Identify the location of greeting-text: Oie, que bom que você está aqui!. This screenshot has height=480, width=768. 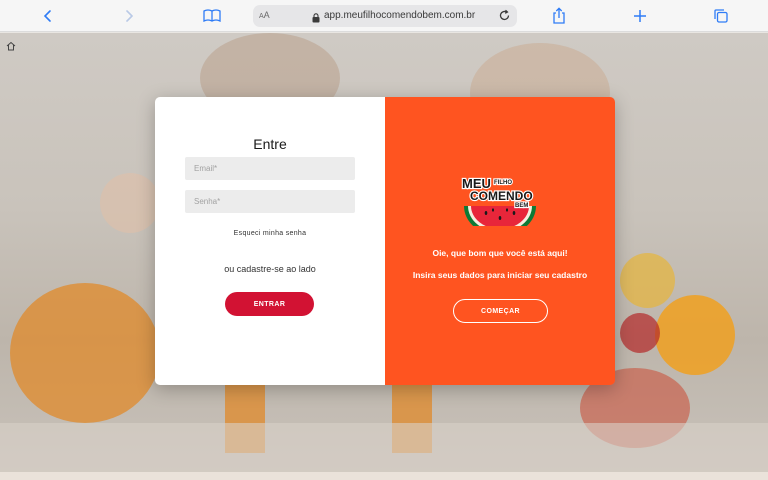
(500, 253).